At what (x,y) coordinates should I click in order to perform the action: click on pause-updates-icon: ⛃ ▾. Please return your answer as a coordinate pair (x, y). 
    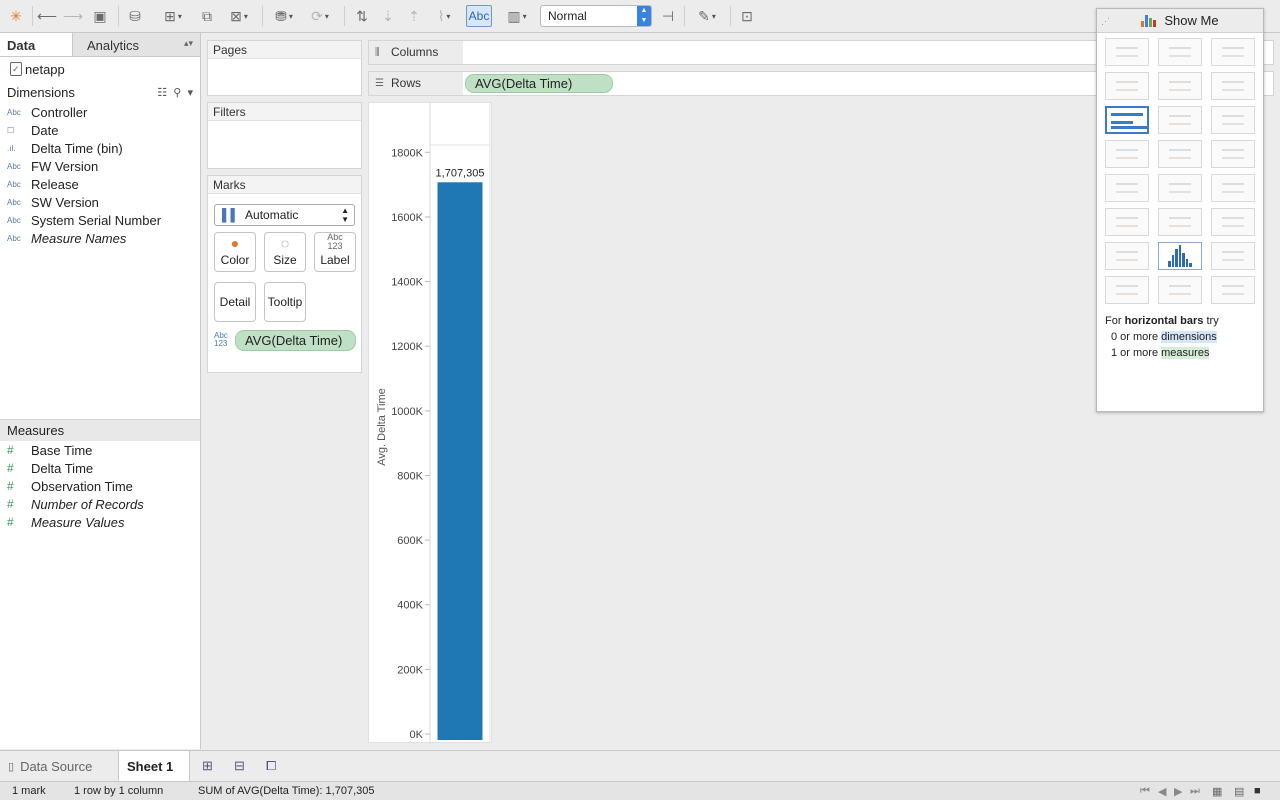
    Looking at the image, I should click on (284, 16).